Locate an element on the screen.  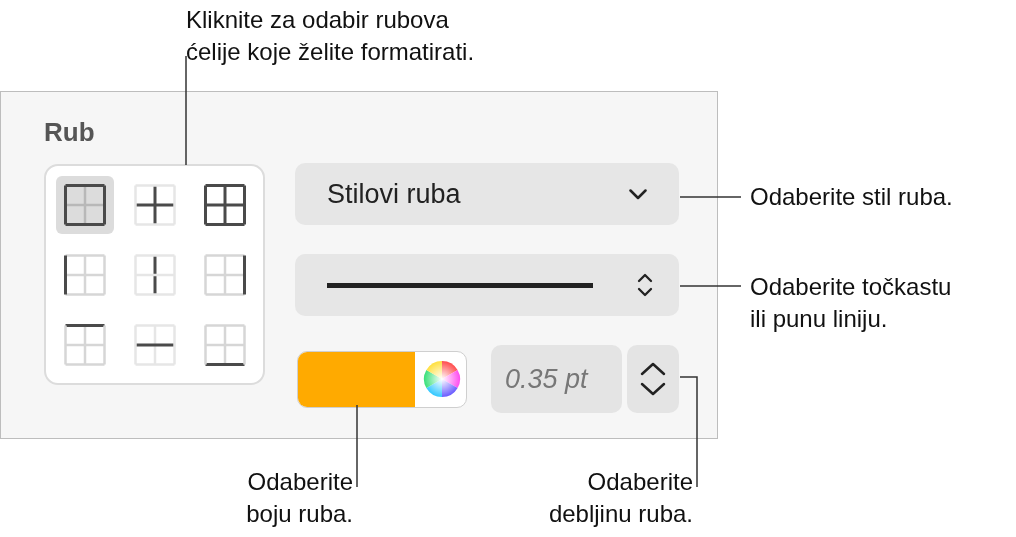
section-title: Rub is located at coordinates (70, 132).